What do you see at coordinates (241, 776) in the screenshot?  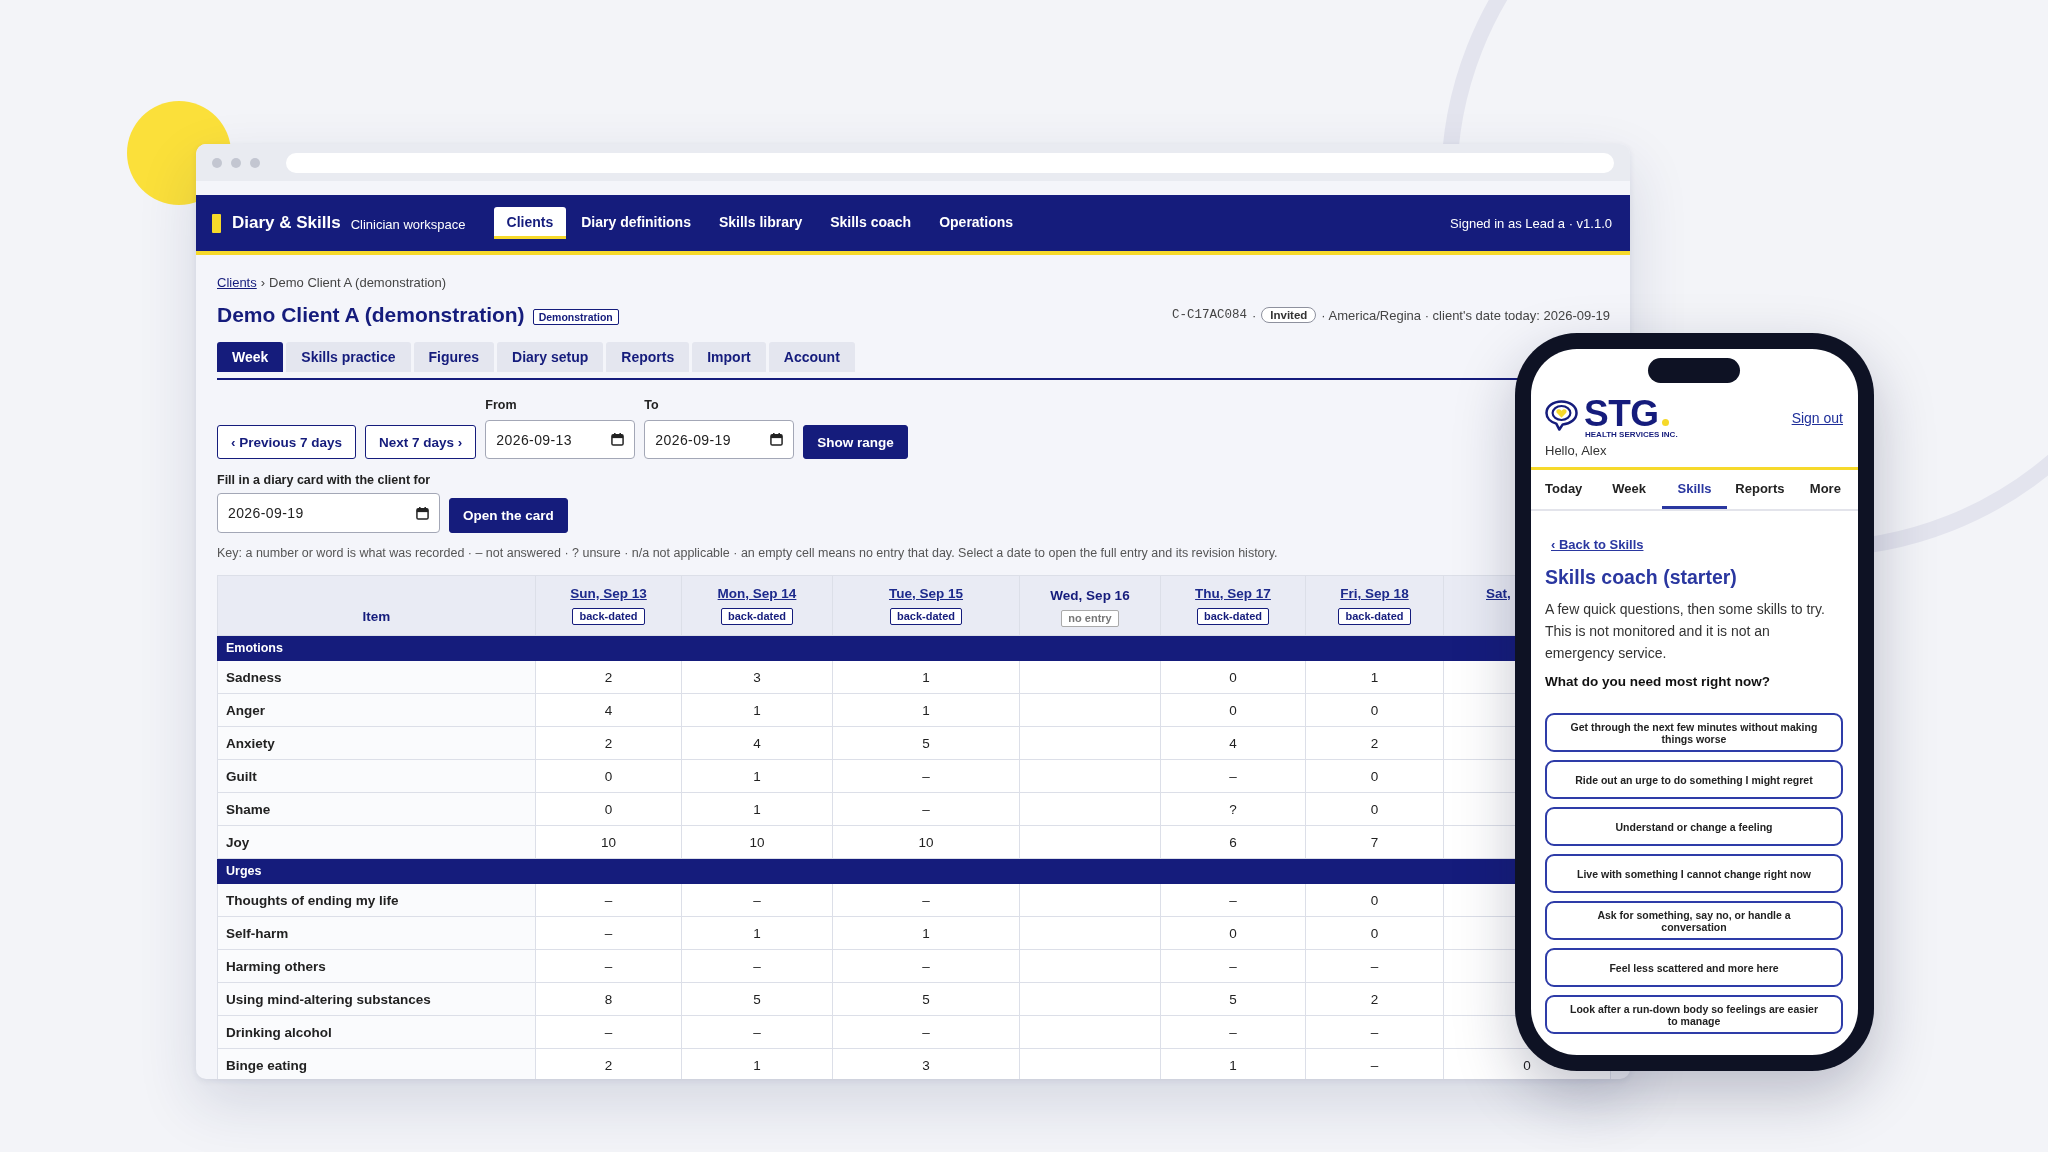 I see `row-label: Guilt` at bounding box center [241, 776].